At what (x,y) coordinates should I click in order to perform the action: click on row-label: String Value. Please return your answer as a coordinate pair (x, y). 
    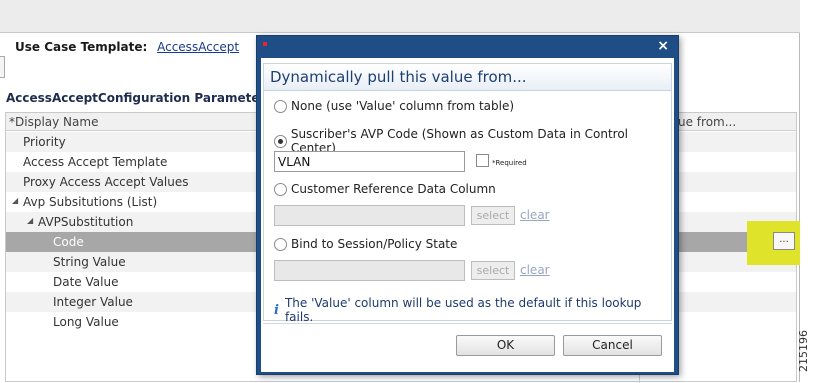
    Looking at the image, I should click on (89, 262).